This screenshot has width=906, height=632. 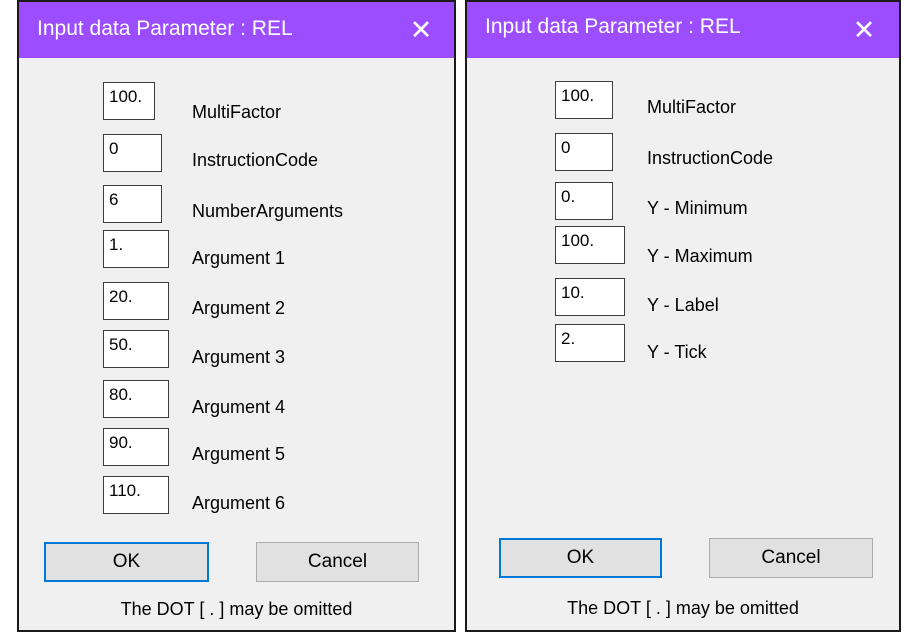 I want to click on argument-5-input: 90., so click(x=136, y=447).